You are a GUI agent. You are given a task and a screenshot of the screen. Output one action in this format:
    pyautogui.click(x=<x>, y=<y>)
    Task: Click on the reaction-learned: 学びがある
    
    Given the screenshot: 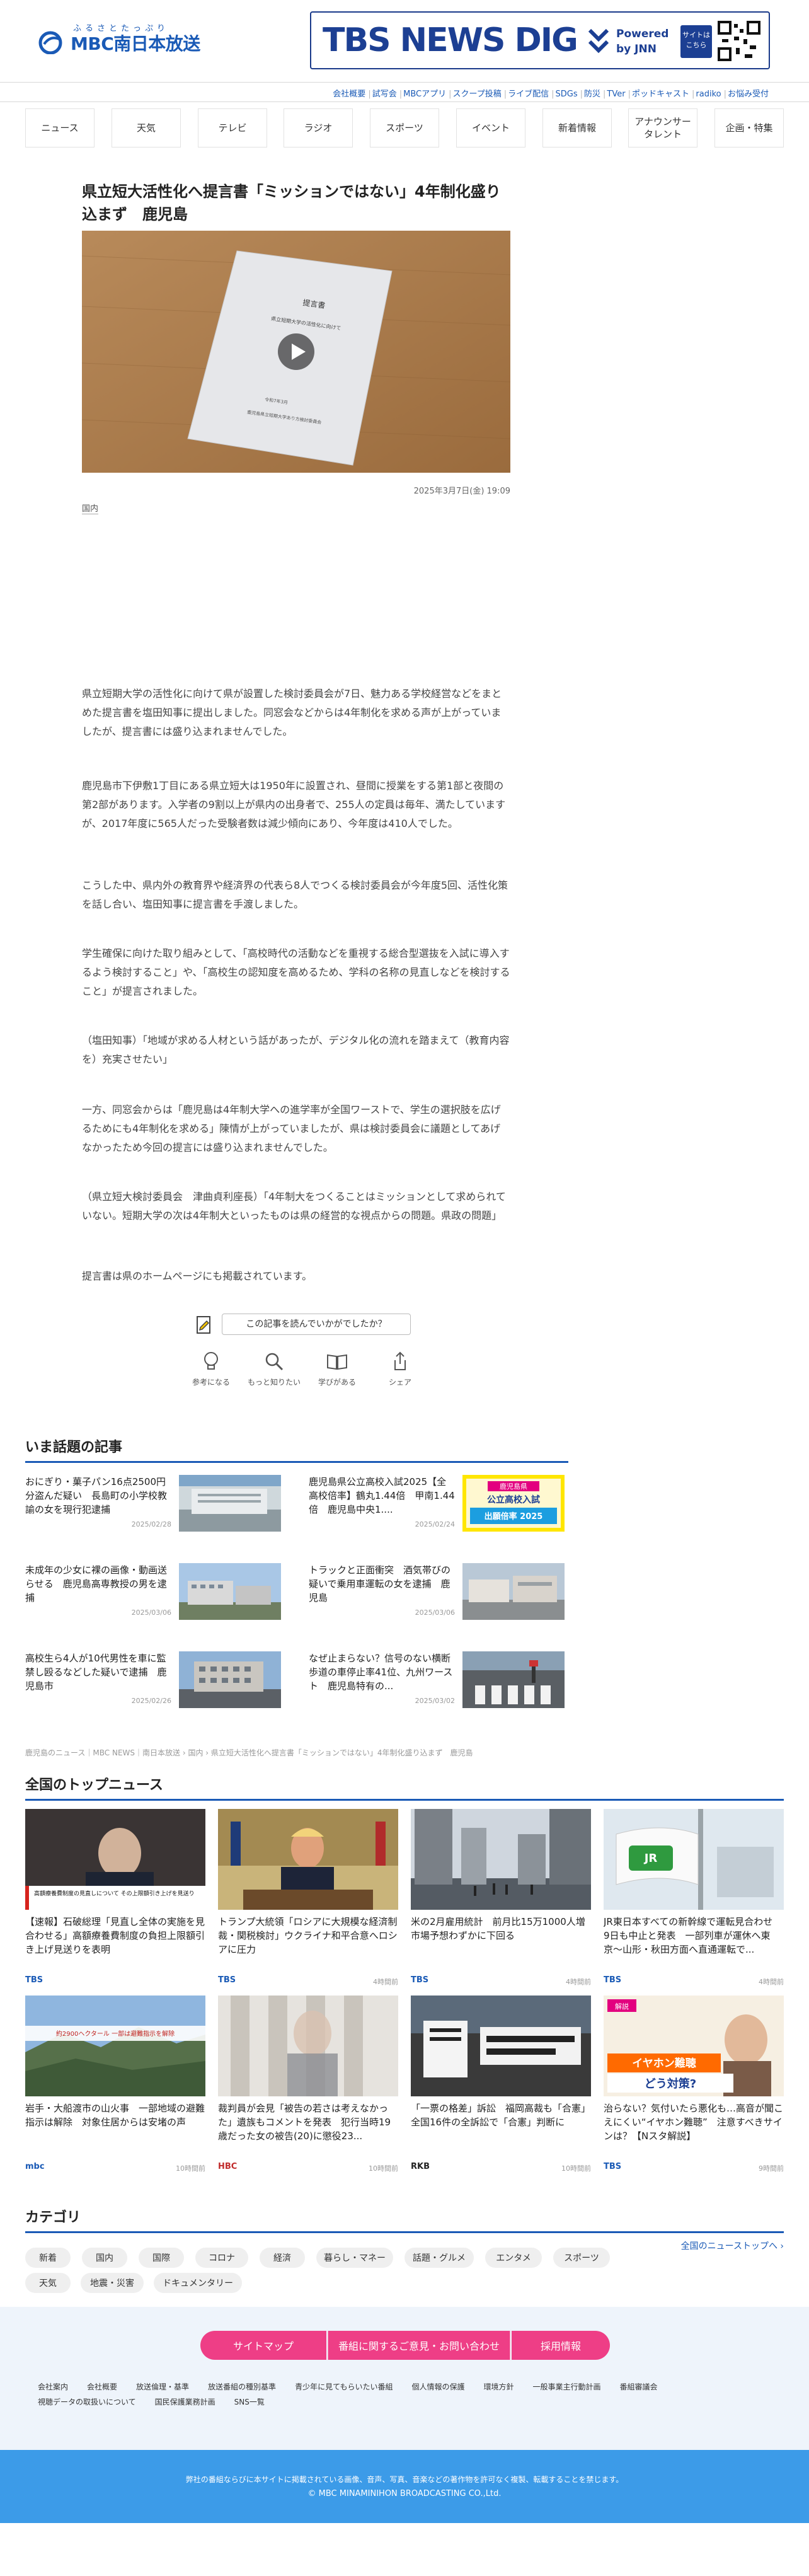 What is the action you would take?
    pyautogui.click(x=337, y=1368)
    